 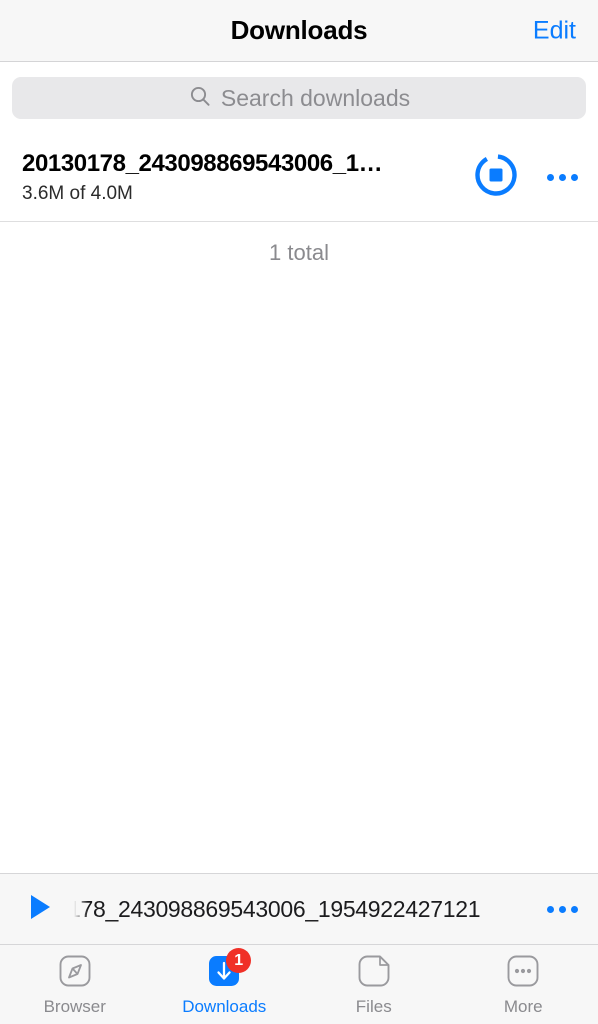 I want to click on download-icon: 1, so click(x=226, y=970).